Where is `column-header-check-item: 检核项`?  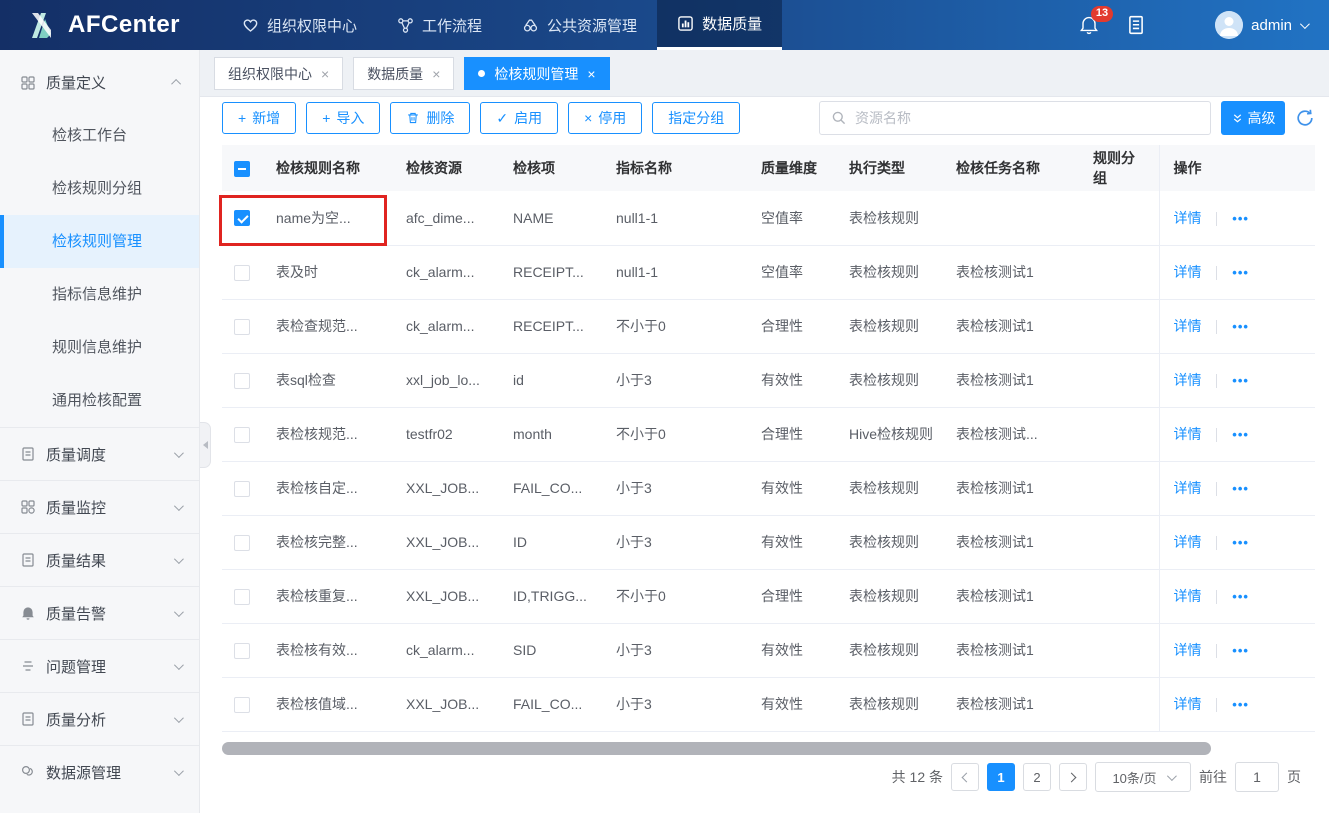
column-header-check-item: 检核项 is located at coordinates (550, 168).